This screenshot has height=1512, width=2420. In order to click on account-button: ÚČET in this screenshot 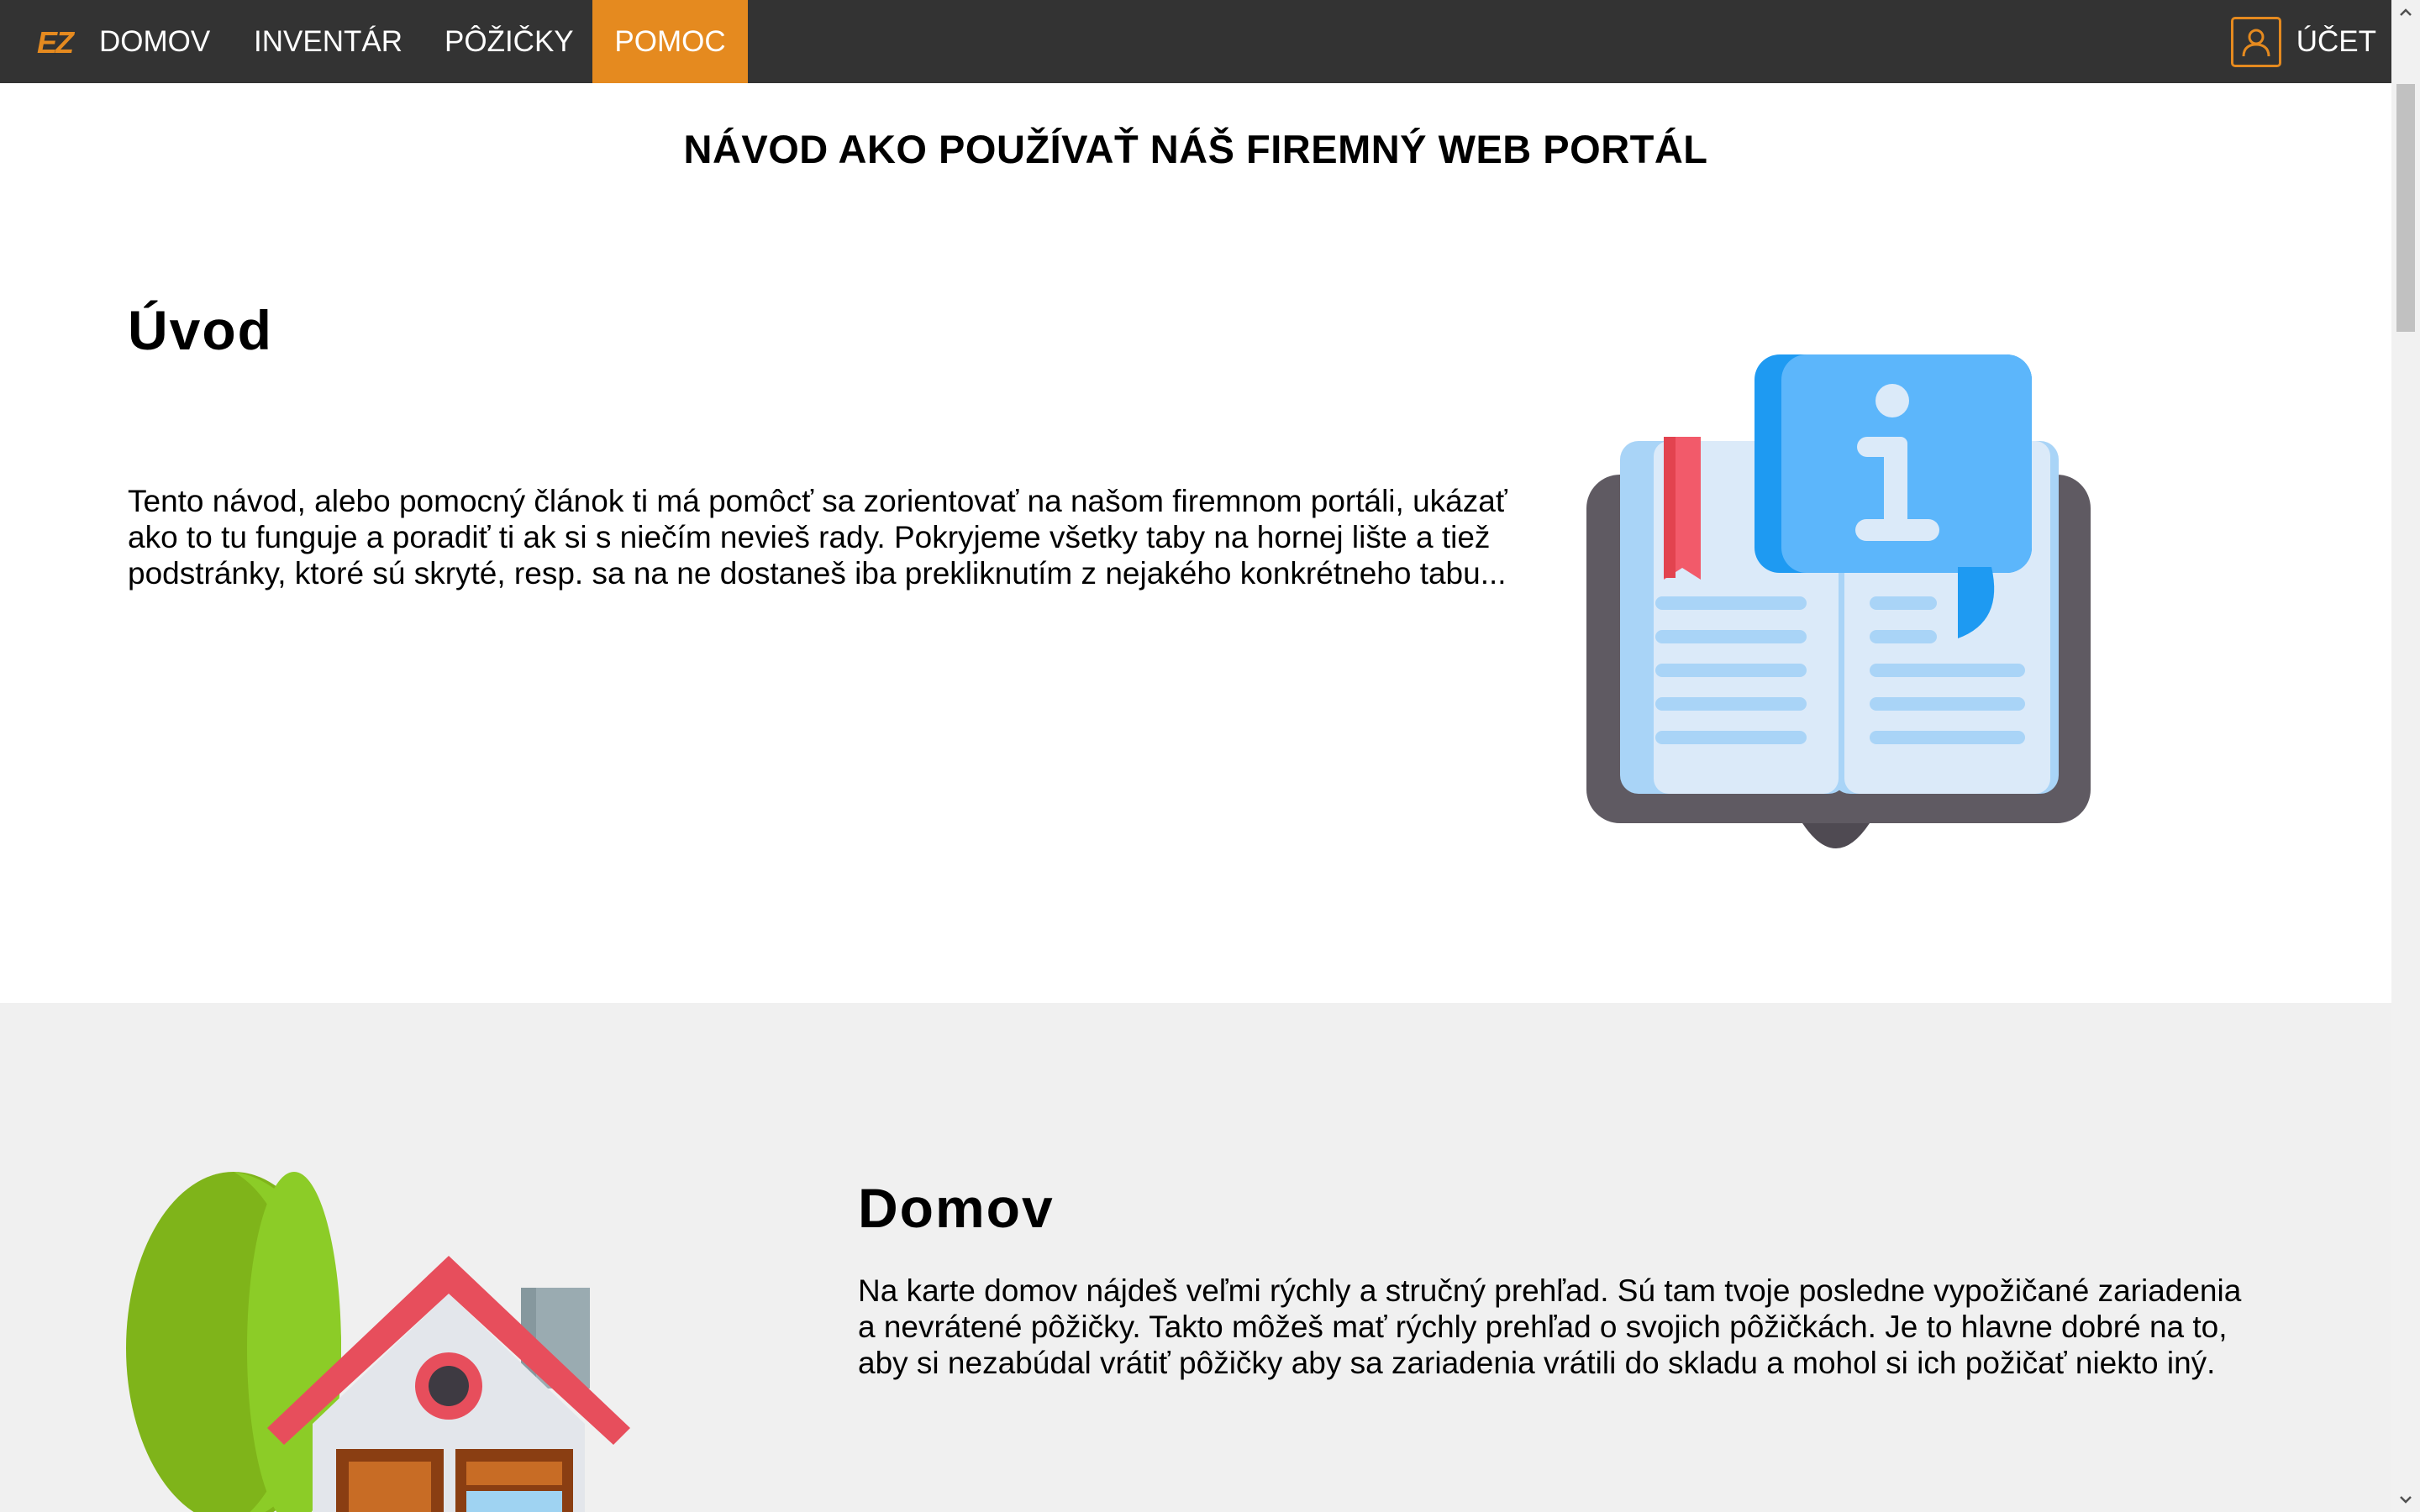, I will do `click(2303, 41)`.